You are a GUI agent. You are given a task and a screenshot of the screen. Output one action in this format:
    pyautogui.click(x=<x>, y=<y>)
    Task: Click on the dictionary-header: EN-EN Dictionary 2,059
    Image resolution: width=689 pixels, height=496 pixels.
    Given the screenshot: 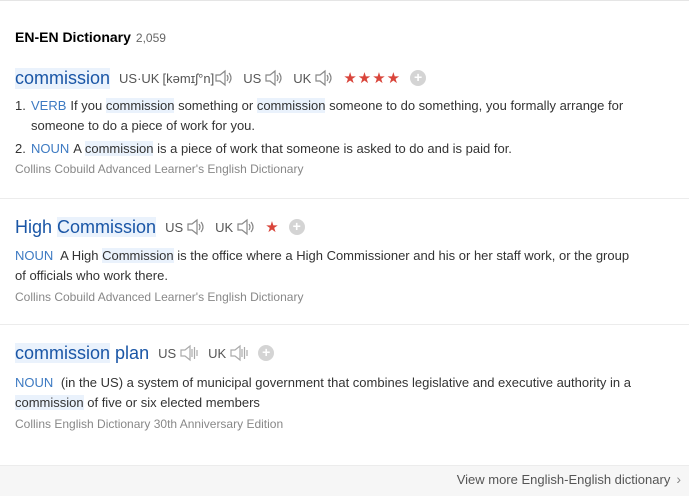 What is the action you would take?
    pyautogui.click(x=90, y=39)
    